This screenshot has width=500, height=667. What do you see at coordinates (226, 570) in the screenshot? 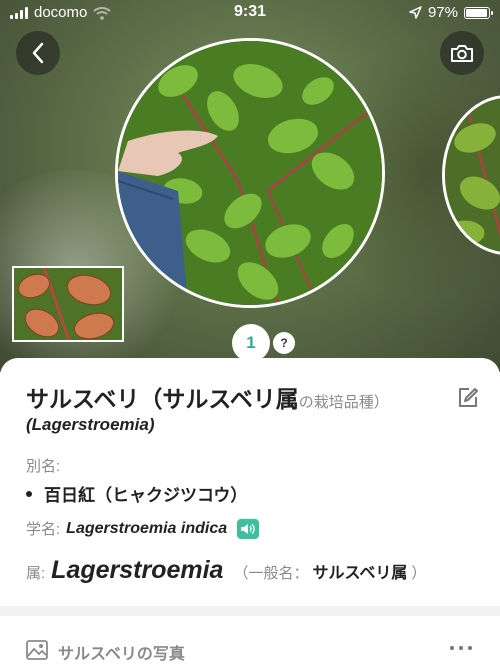
I see `genus-row: 属: Lagerstroemia （一般名： サルスベリ属 ）` at bounding box center [226, 570].